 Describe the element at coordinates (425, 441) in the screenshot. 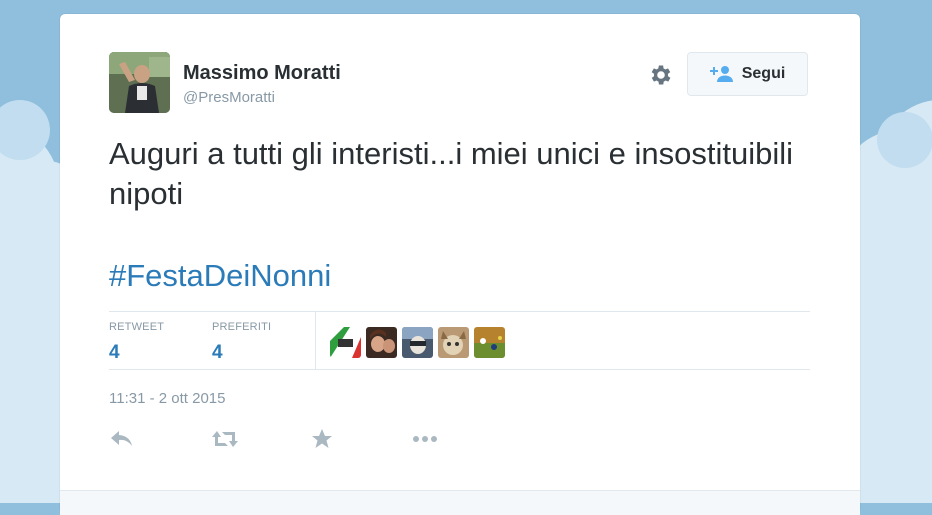

I see `more-icon` at that location.